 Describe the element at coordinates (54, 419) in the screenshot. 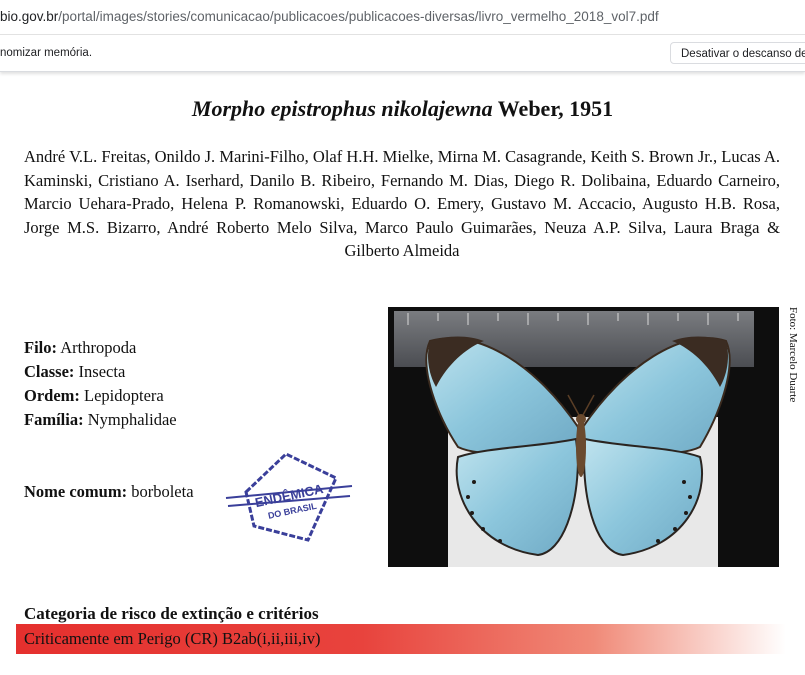

I see `taxonomy-label: Família:` at that location.